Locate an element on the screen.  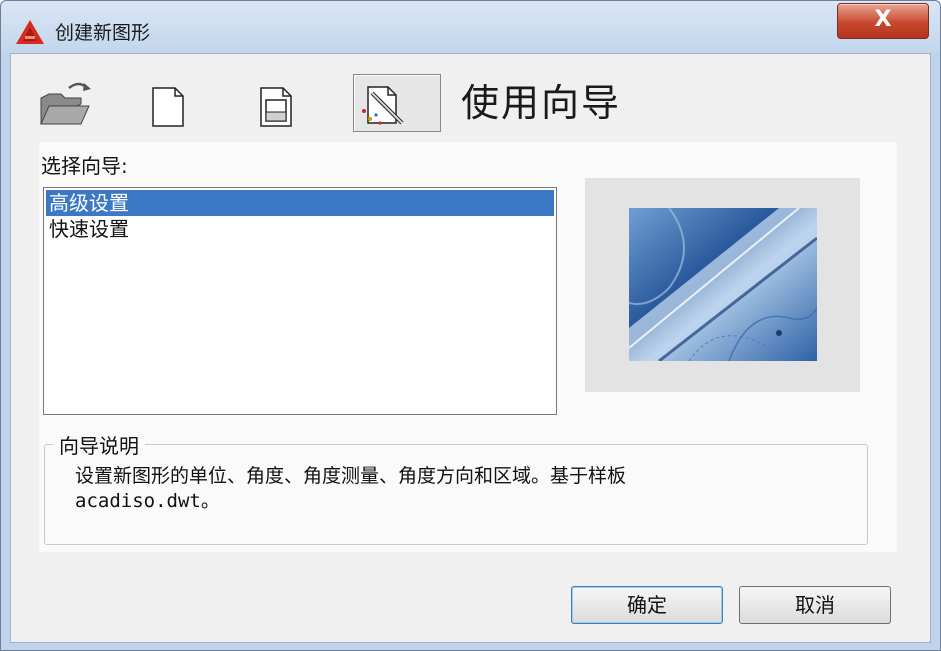
start-from-scratch-button is located at coordinates (181, 103).